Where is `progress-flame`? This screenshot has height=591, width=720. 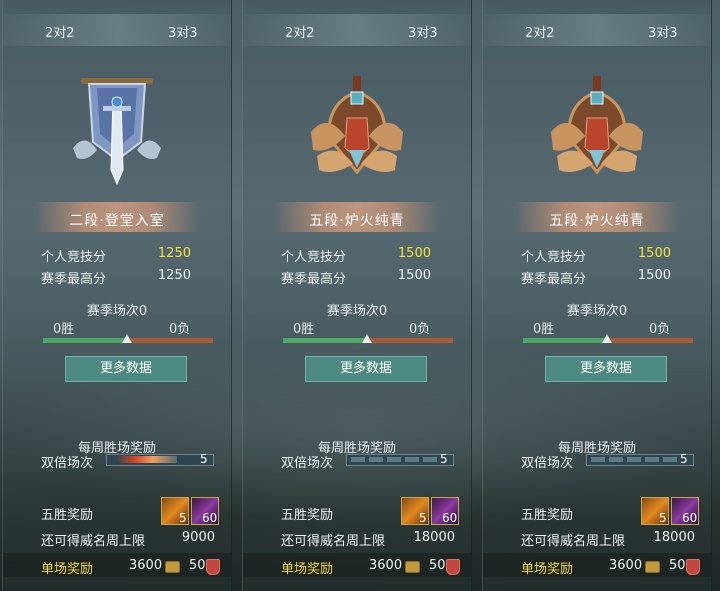 progress-flame is located at coordinates (147, 459).